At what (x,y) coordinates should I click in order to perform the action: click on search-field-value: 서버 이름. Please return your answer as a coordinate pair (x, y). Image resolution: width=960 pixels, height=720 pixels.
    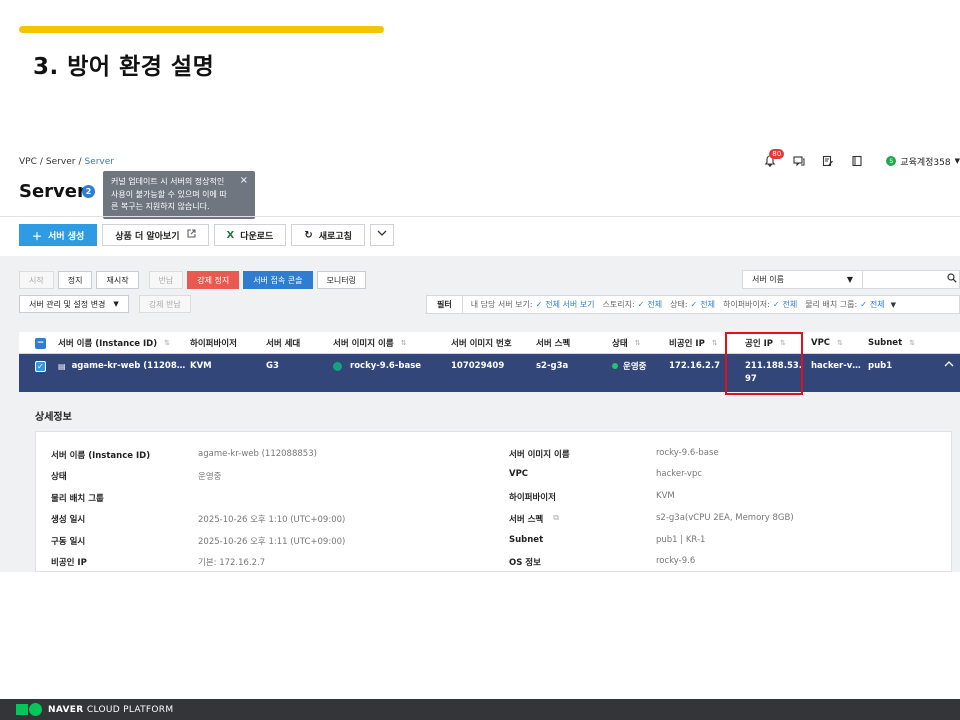
    Looking at the image, I should click on (768, 279).